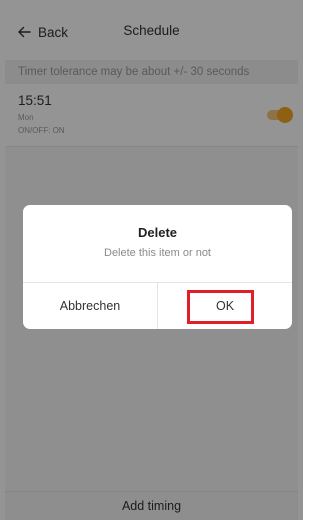  Describe the element at coordinates (157, 253) in the screenshot. I see `dialog-message: Delete this item or not` at that location.